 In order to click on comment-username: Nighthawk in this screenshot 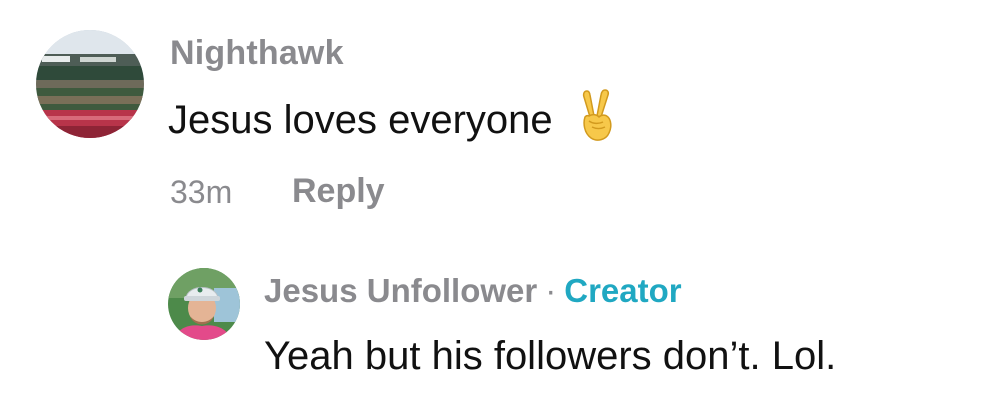, I will do `click(257, 53)`.